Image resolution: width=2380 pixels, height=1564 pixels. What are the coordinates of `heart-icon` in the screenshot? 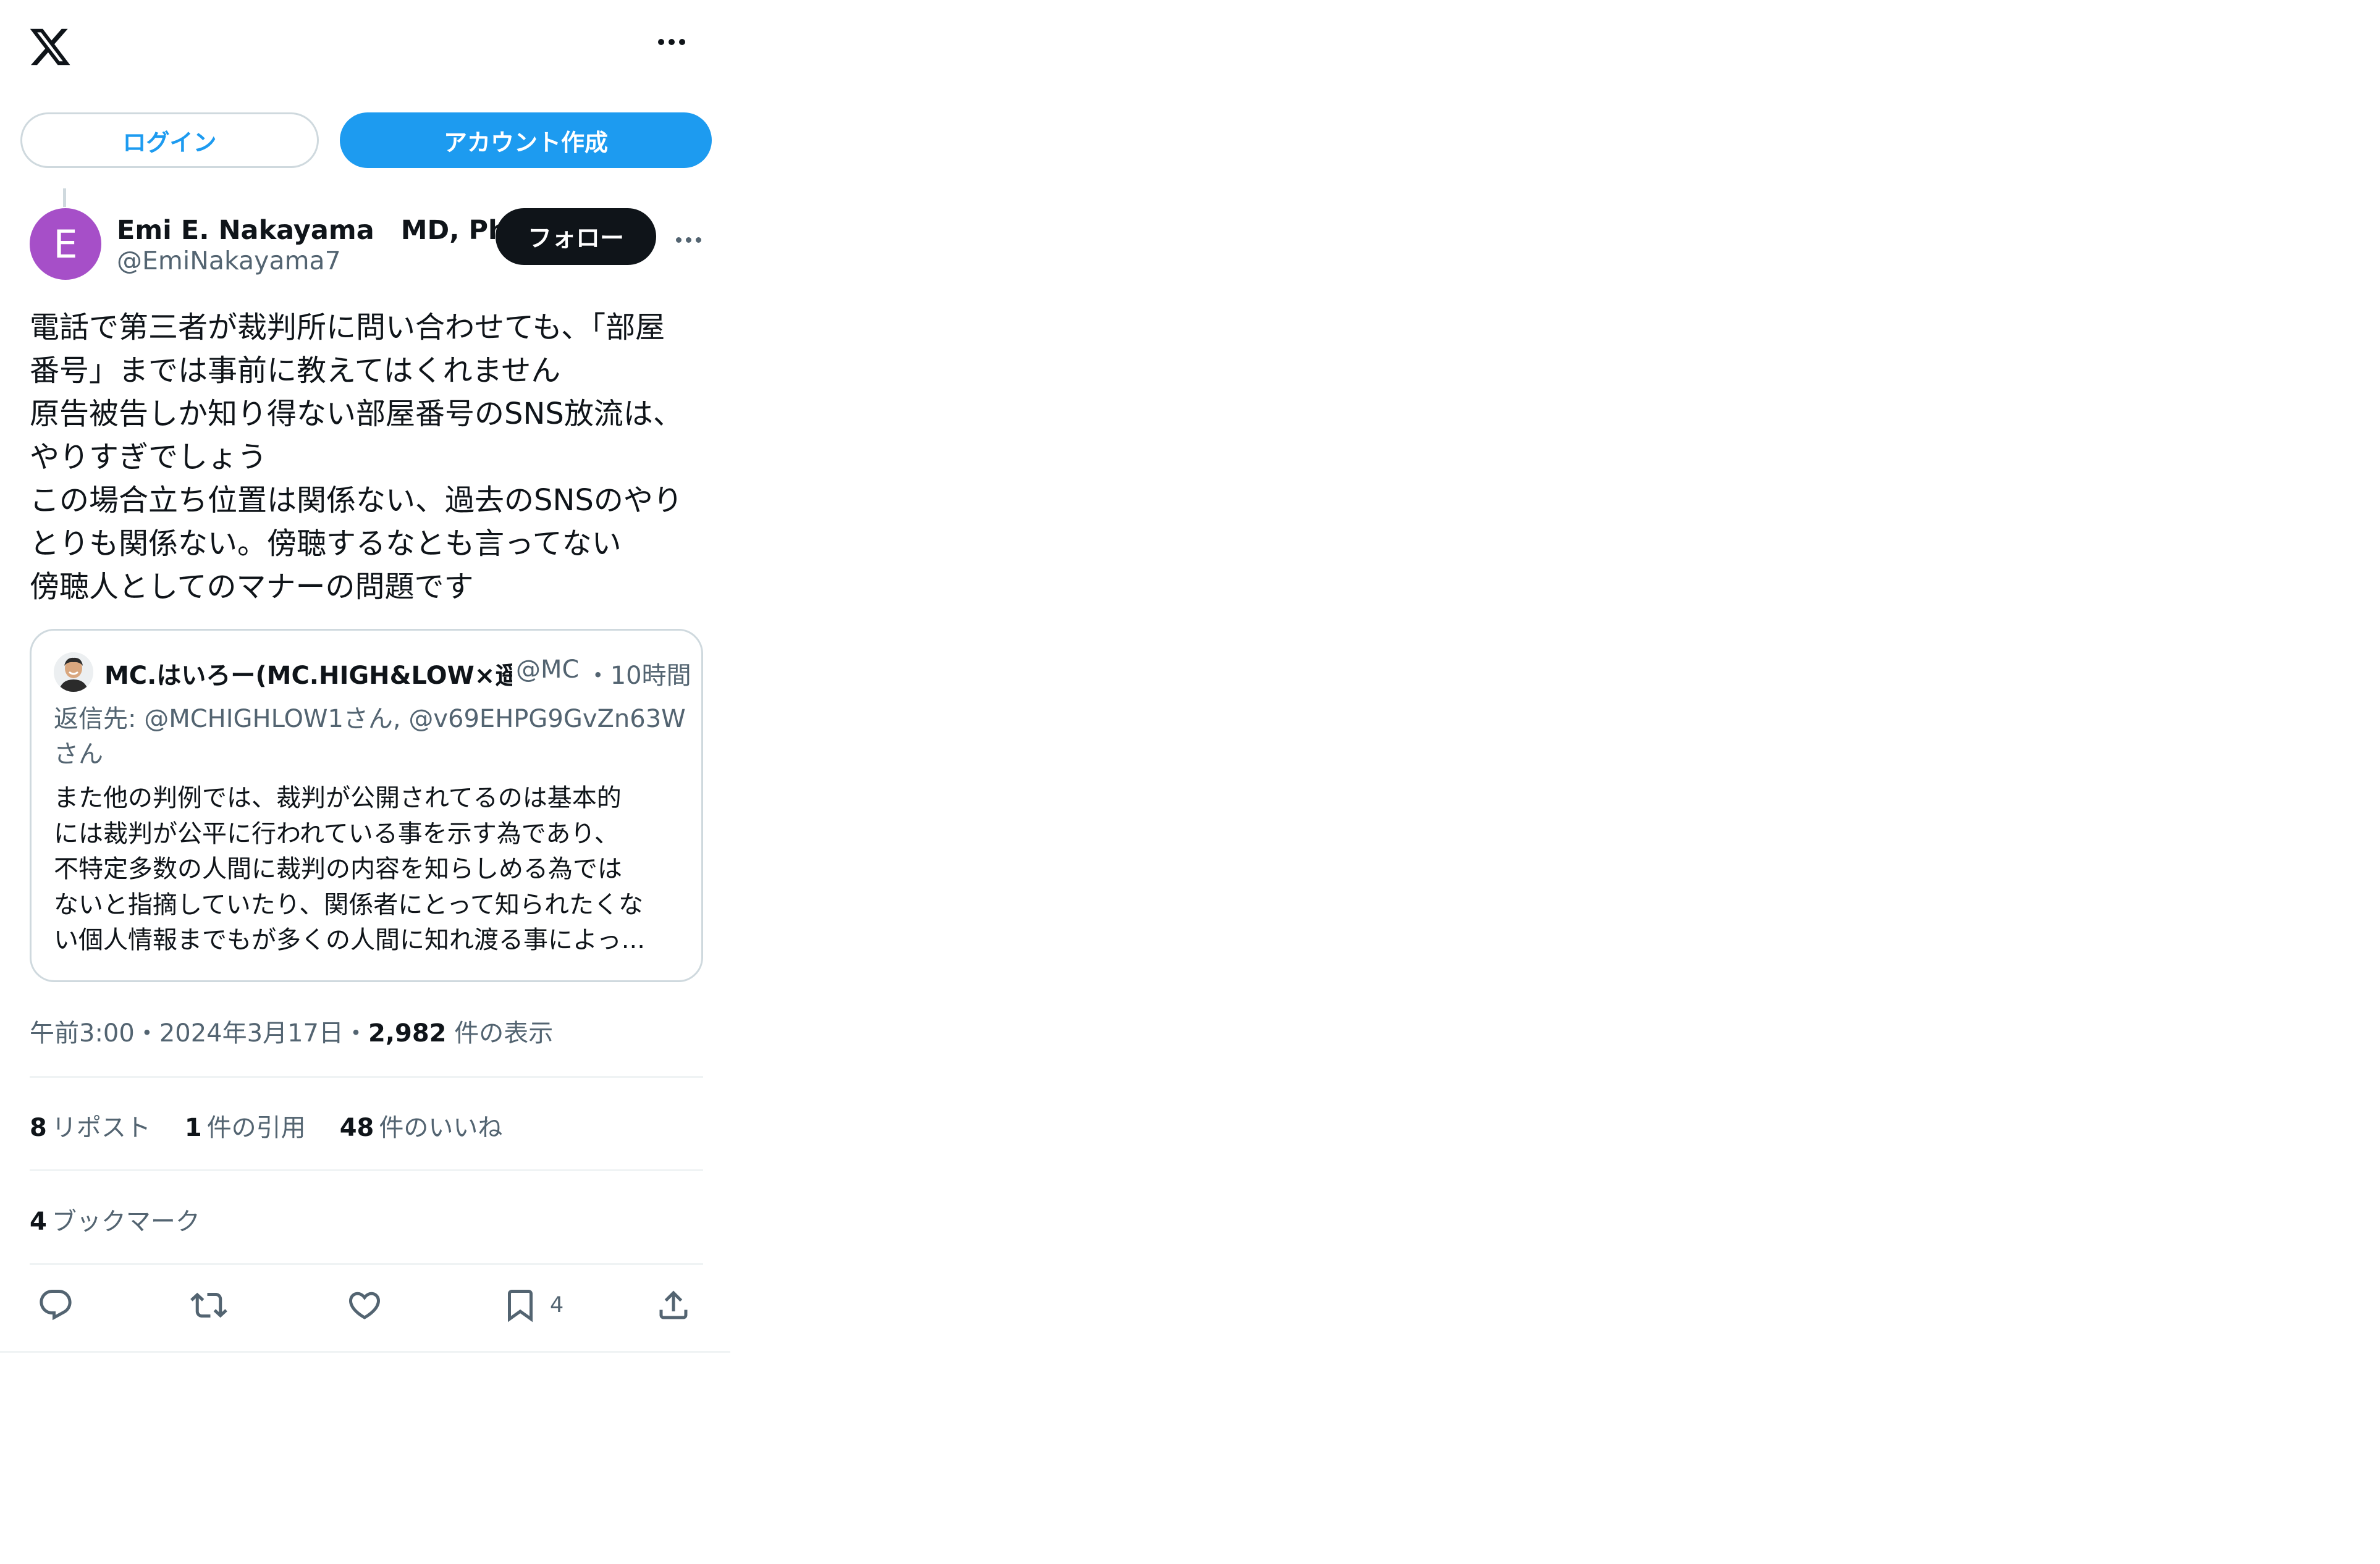 It's located at (365, 1305).